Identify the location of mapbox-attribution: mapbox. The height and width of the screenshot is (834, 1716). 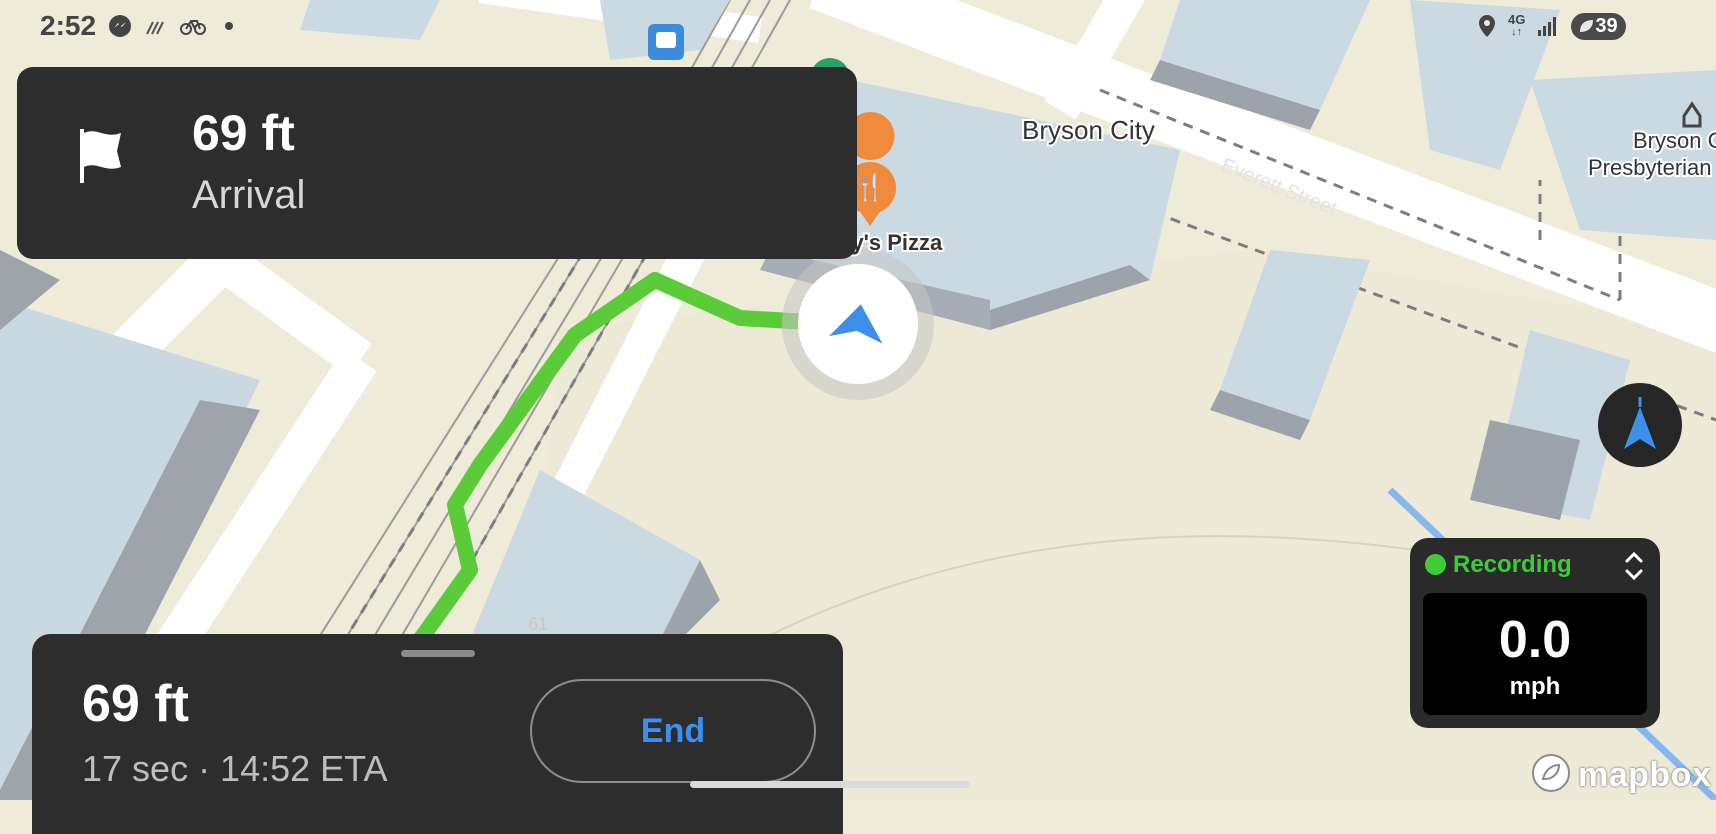
(1620, 775).